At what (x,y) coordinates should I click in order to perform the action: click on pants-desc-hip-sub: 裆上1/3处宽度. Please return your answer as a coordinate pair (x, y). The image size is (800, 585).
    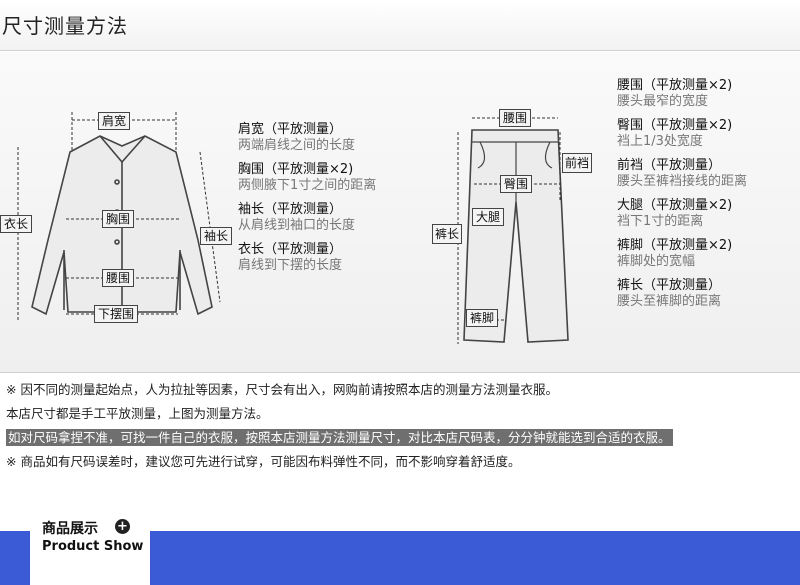
    Looking at the image, I should click on (660, 141).